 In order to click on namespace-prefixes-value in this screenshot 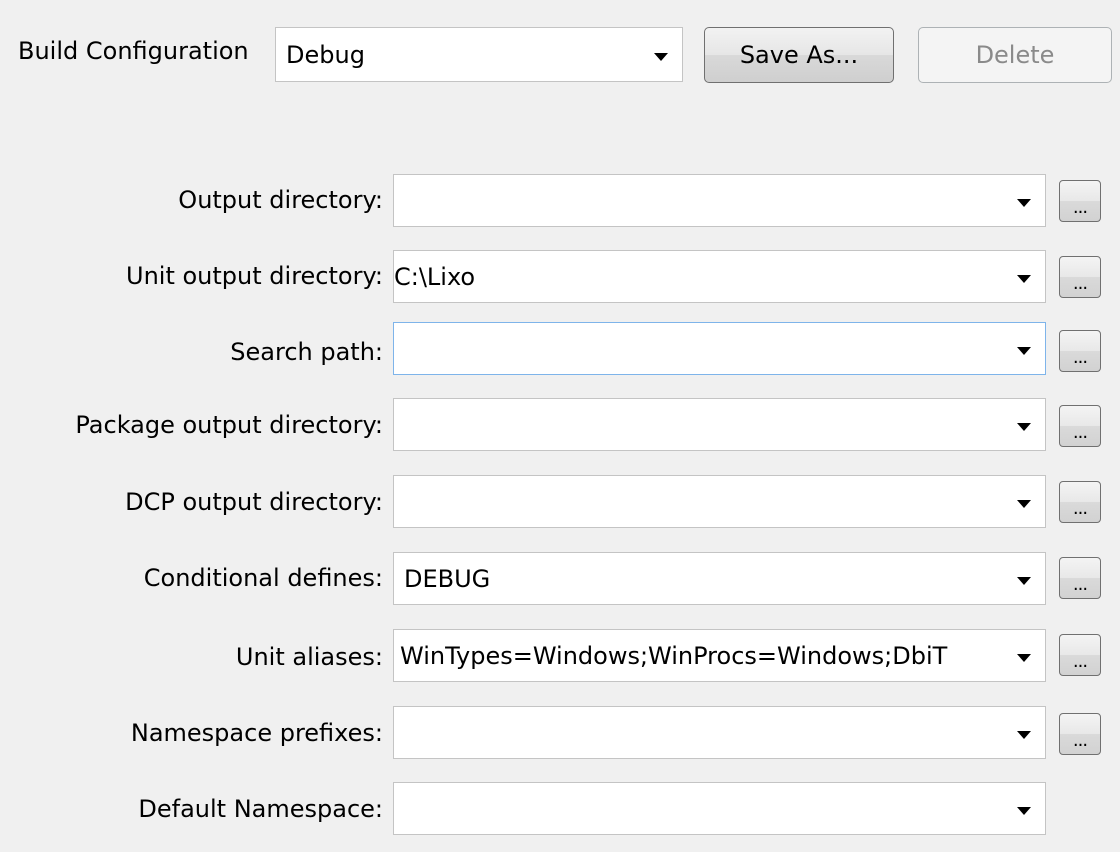, I will do `click(701, 732)`.